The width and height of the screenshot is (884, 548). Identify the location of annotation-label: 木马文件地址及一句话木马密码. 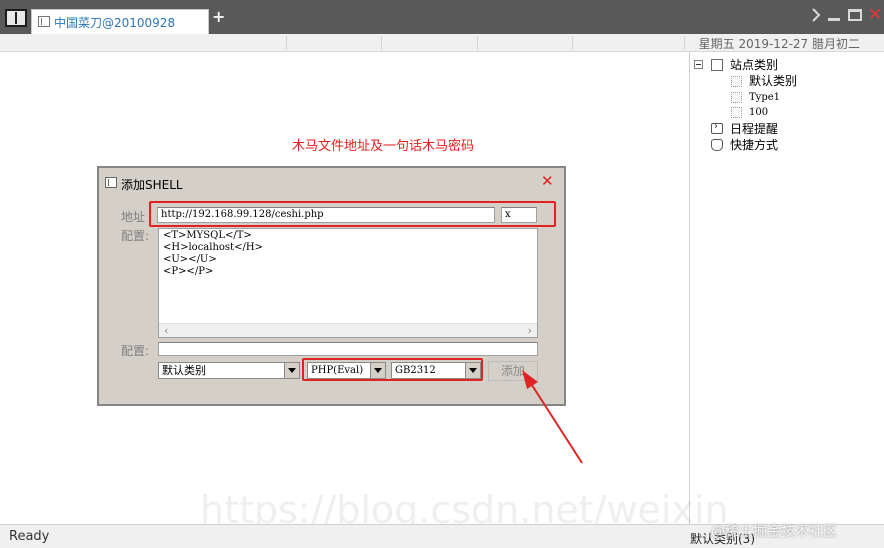
(383, 146).